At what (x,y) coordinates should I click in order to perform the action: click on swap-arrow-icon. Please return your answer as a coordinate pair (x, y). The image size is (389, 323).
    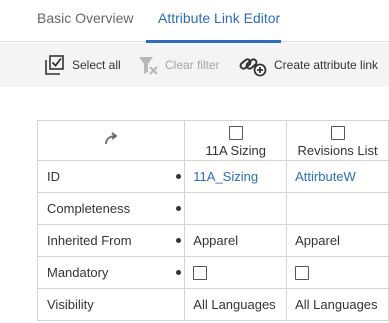
    Looking at the image, I should click on (111, 140).